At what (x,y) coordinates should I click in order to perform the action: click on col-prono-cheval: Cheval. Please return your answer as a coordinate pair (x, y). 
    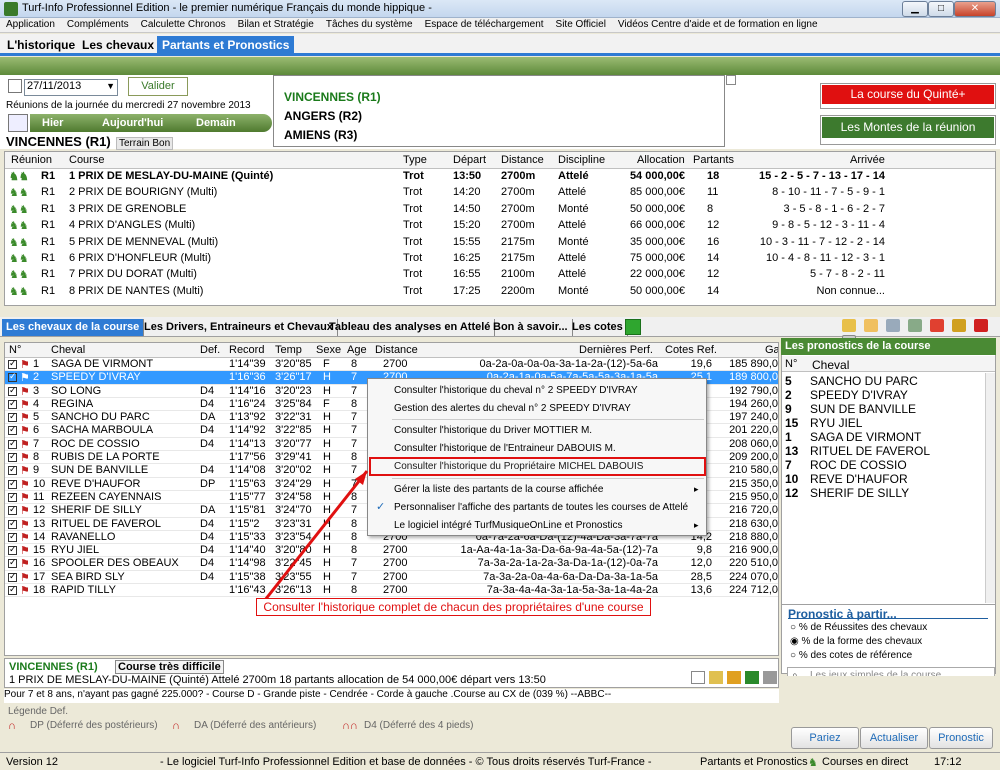
    Looking at the image, I should click on (830, 365).